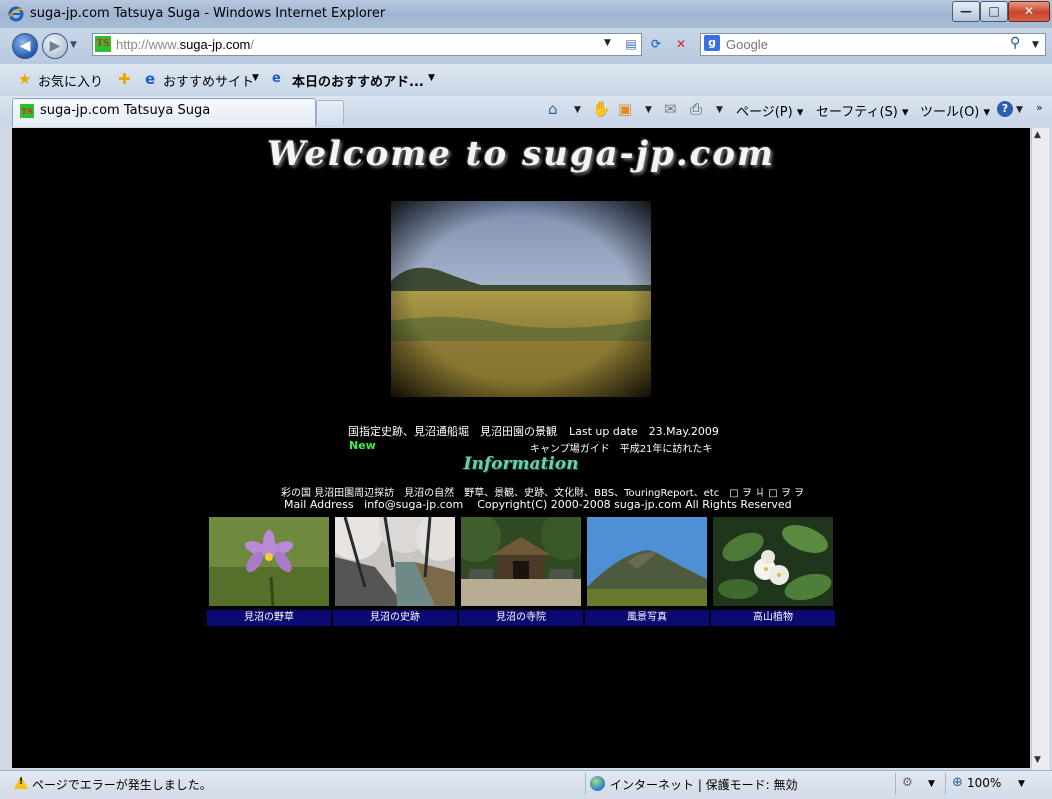 The height and width of the screenshot is (799, 1052). What do you see at coordinates (966, 11) in the screenshot?
I see `minimize-button: —` at bounding box center [966, 11].